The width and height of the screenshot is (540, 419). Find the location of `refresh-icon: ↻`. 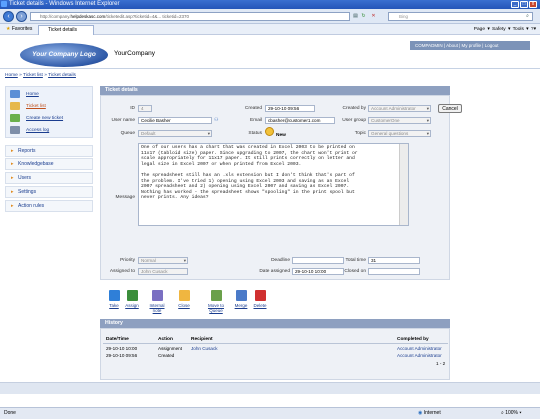

refresh-icon: ↻ is located at coordinates (363, 16).